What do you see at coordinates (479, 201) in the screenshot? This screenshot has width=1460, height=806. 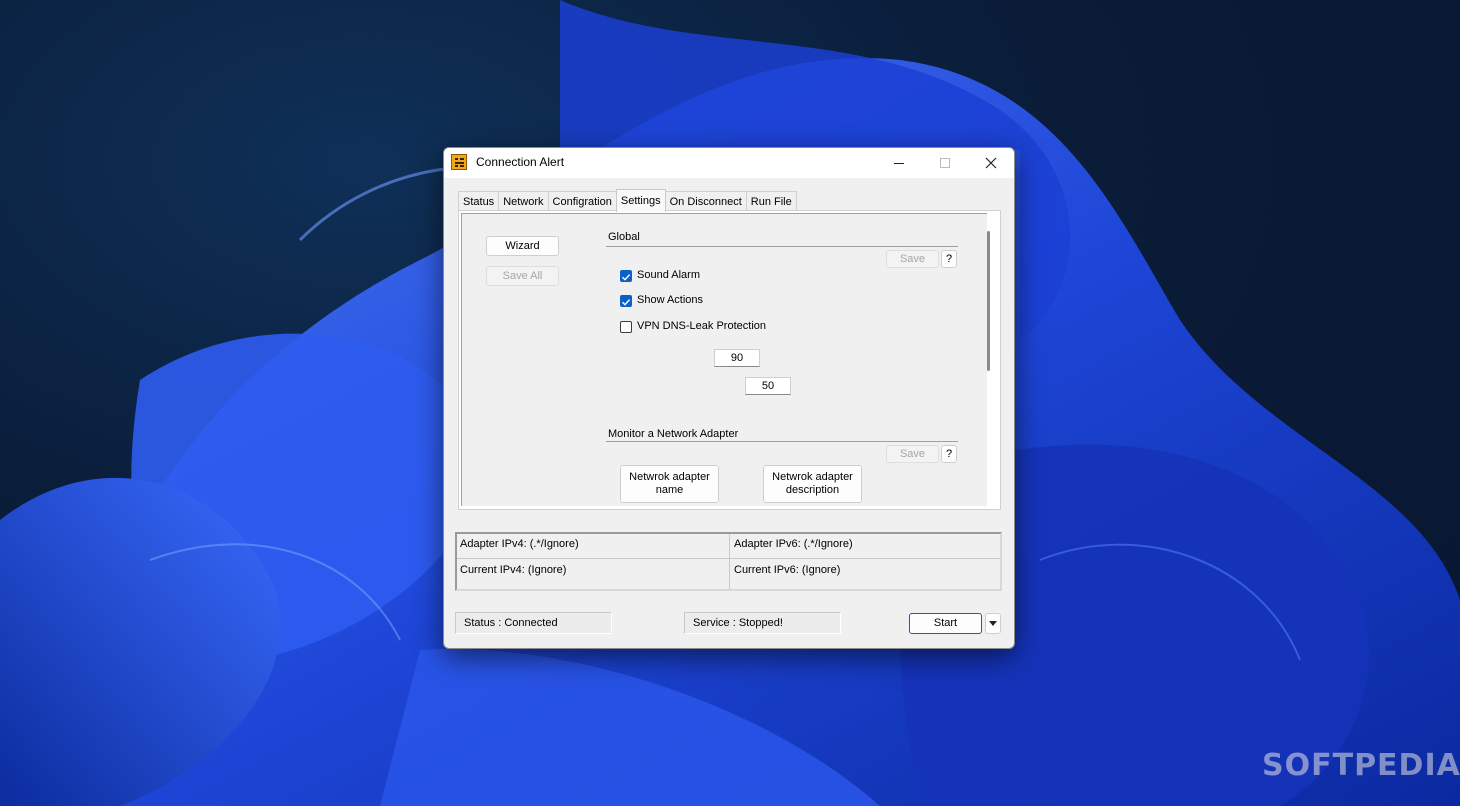 I see `tab-status: Status` at bounding box center [479, 201].